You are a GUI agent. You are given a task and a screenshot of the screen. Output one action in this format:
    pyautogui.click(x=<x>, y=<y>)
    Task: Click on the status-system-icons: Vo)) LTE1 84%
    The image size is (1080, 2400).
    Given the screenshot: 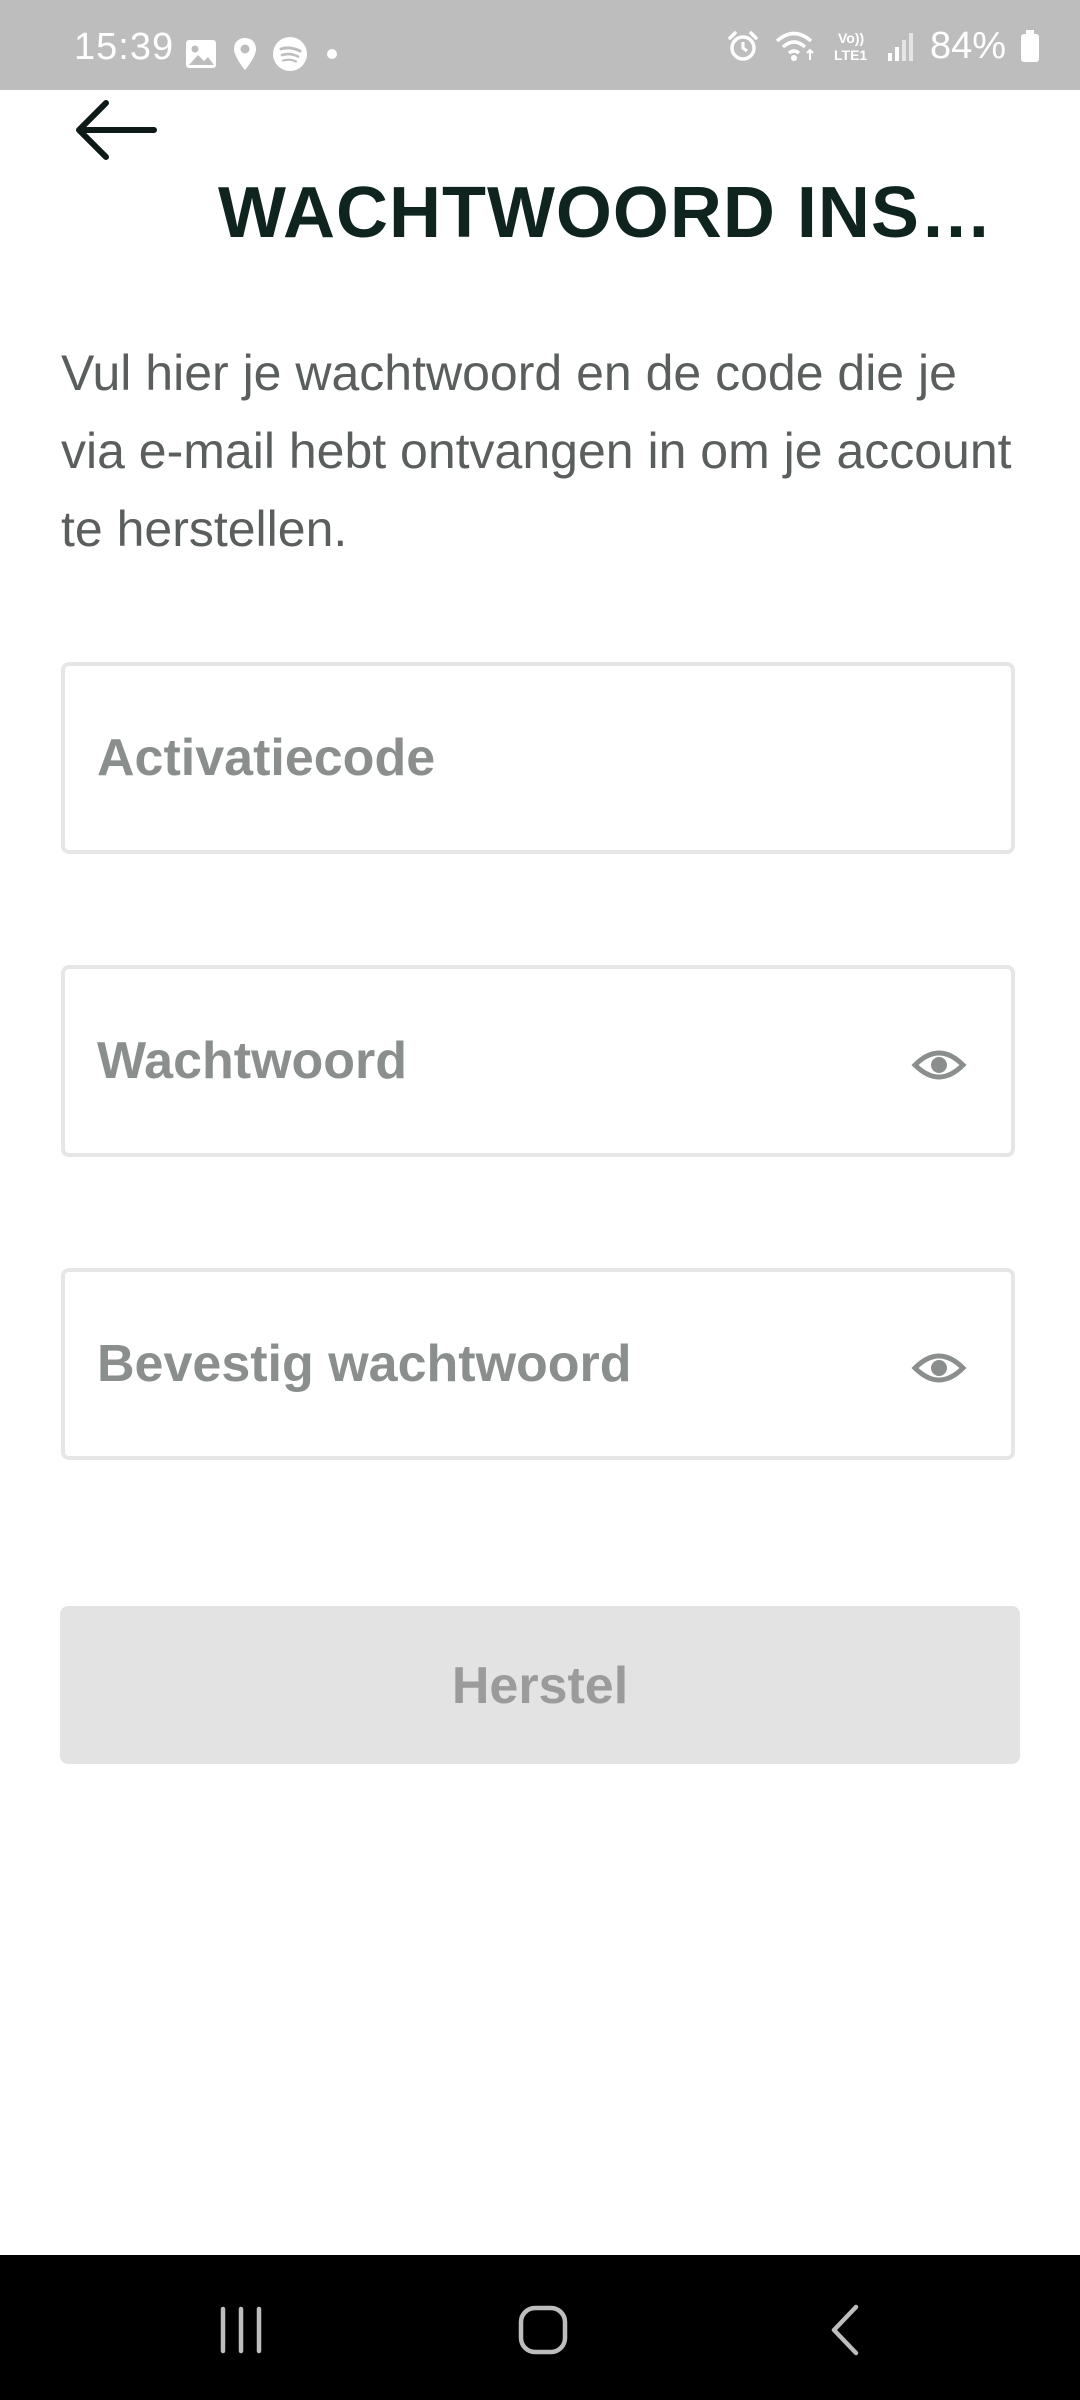 What is the action you would take?
    pyautogui.click(x=883, y=46)
    